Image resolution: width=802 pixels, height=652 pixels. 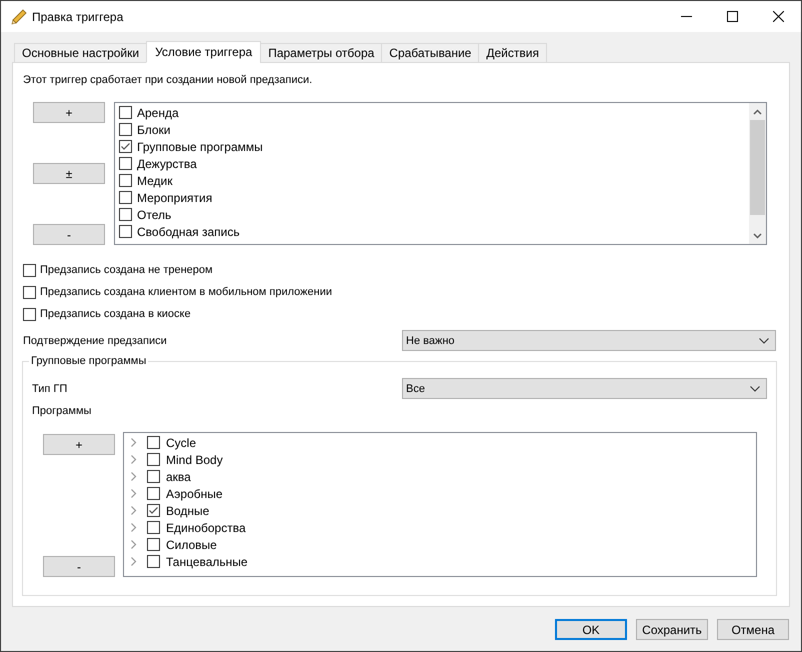 I want to click on checkbox-label: Предзапись создана клиентом в мобильном приложении, so click(x=186, y=292).